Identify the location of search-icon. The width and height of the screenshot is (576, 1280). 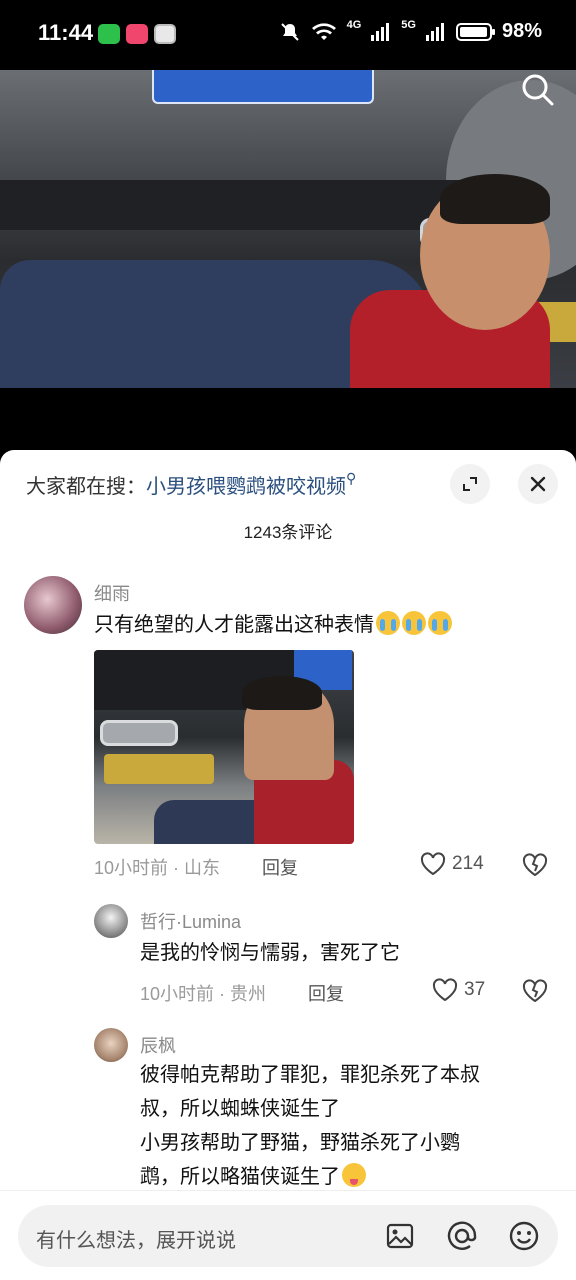
(538, 90).